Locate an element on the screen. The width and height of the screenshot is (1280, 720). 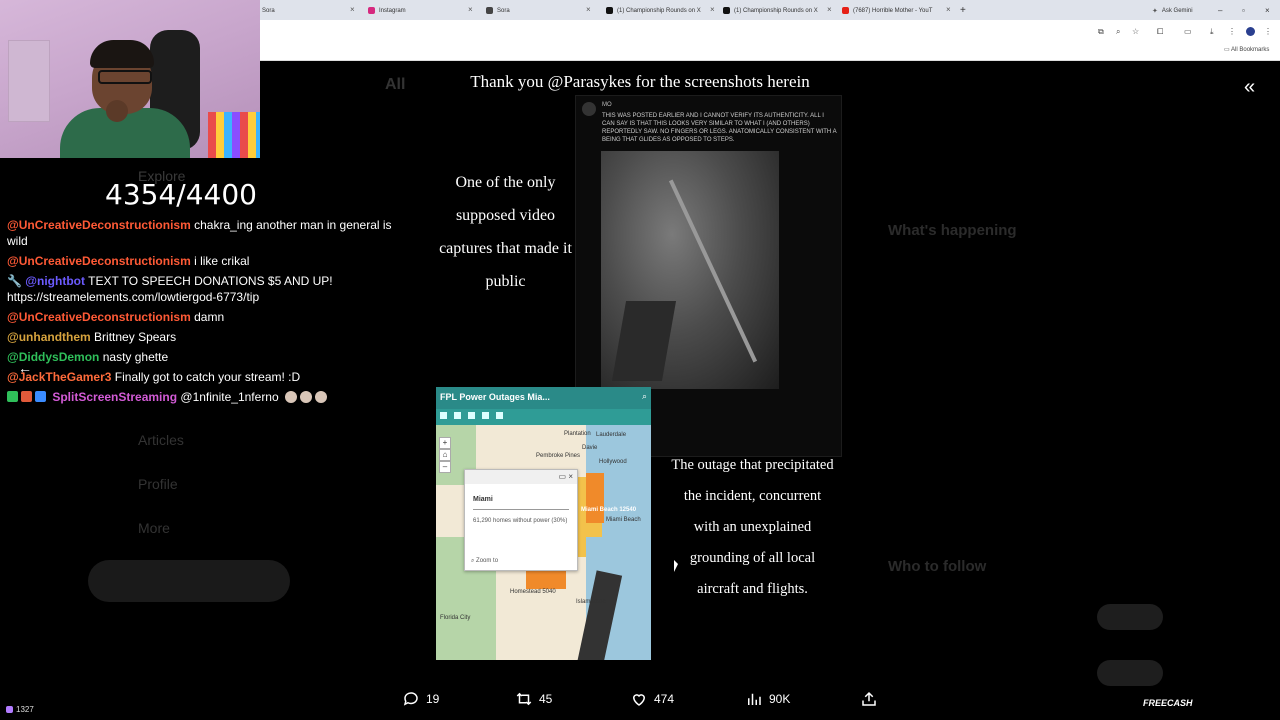
browser-tab: (7687) Horrible Mother - YouT × is located at coordinates (898, 10).